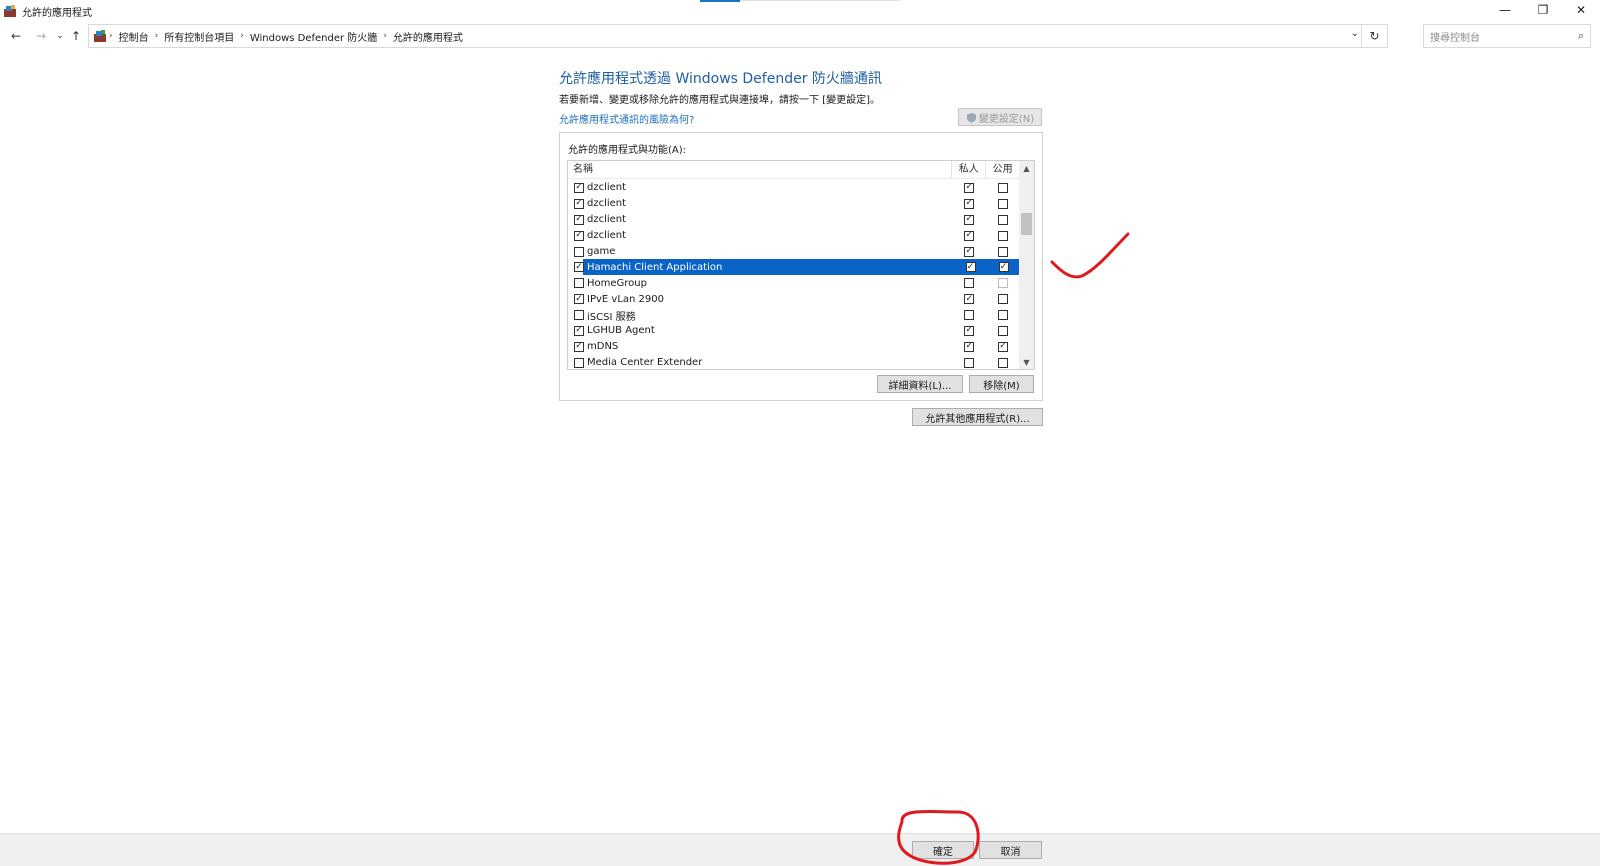 This screenshot has width=1600, height=866. What do you see at coordinates (621, 331) in the screenshot?
I see `app-name: LGHUB Agent` at bounding box center [621, 331].